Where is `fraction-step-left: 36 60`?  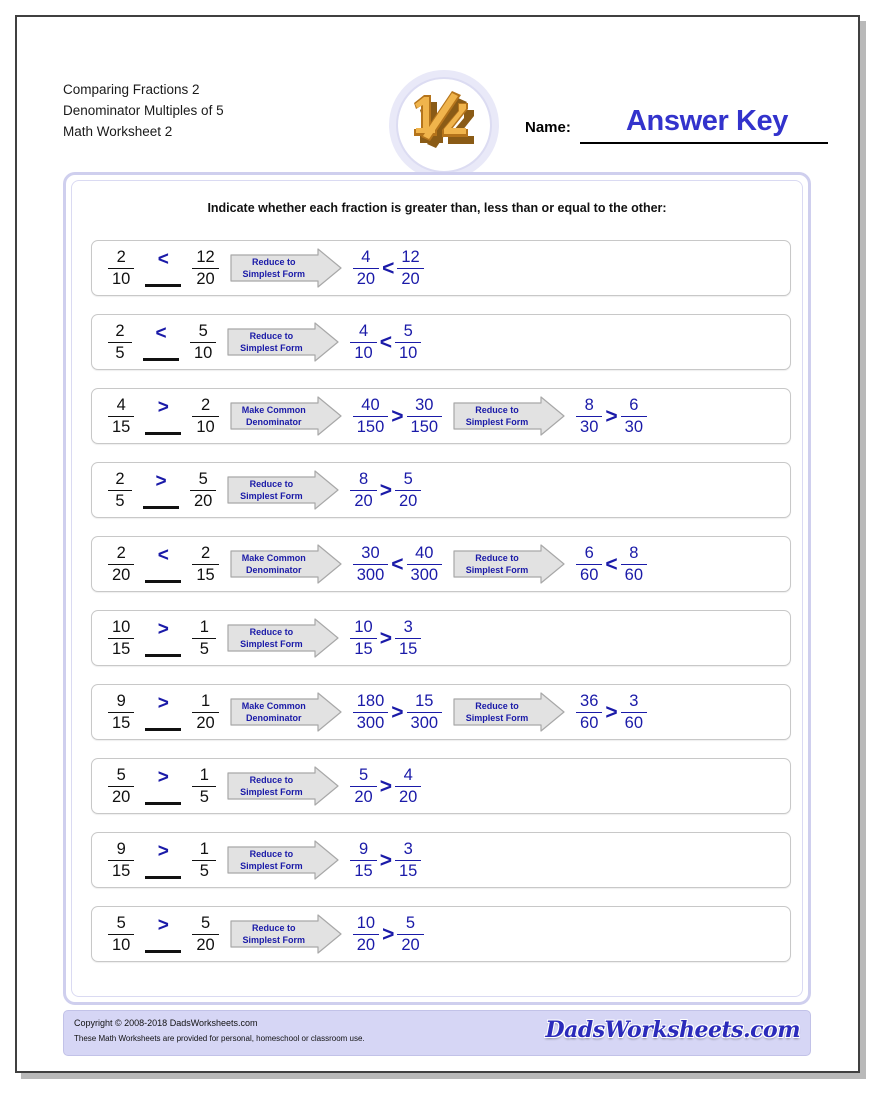
fraction-step-left: 36 60 is located at coordinates (589, 712).